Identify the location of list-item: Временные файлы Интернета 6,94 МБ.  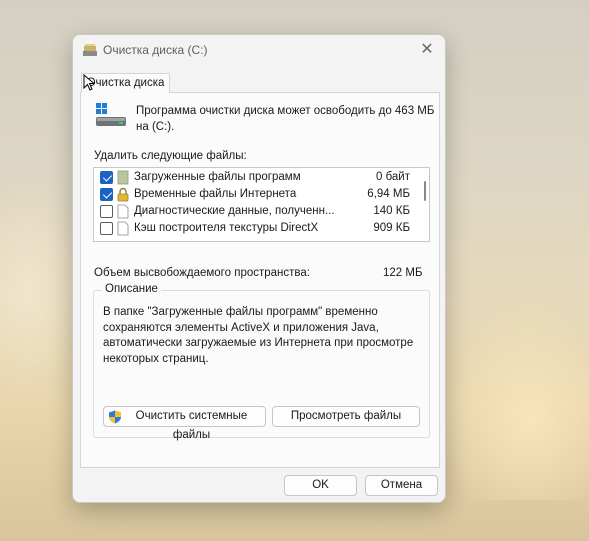
(253, 194).